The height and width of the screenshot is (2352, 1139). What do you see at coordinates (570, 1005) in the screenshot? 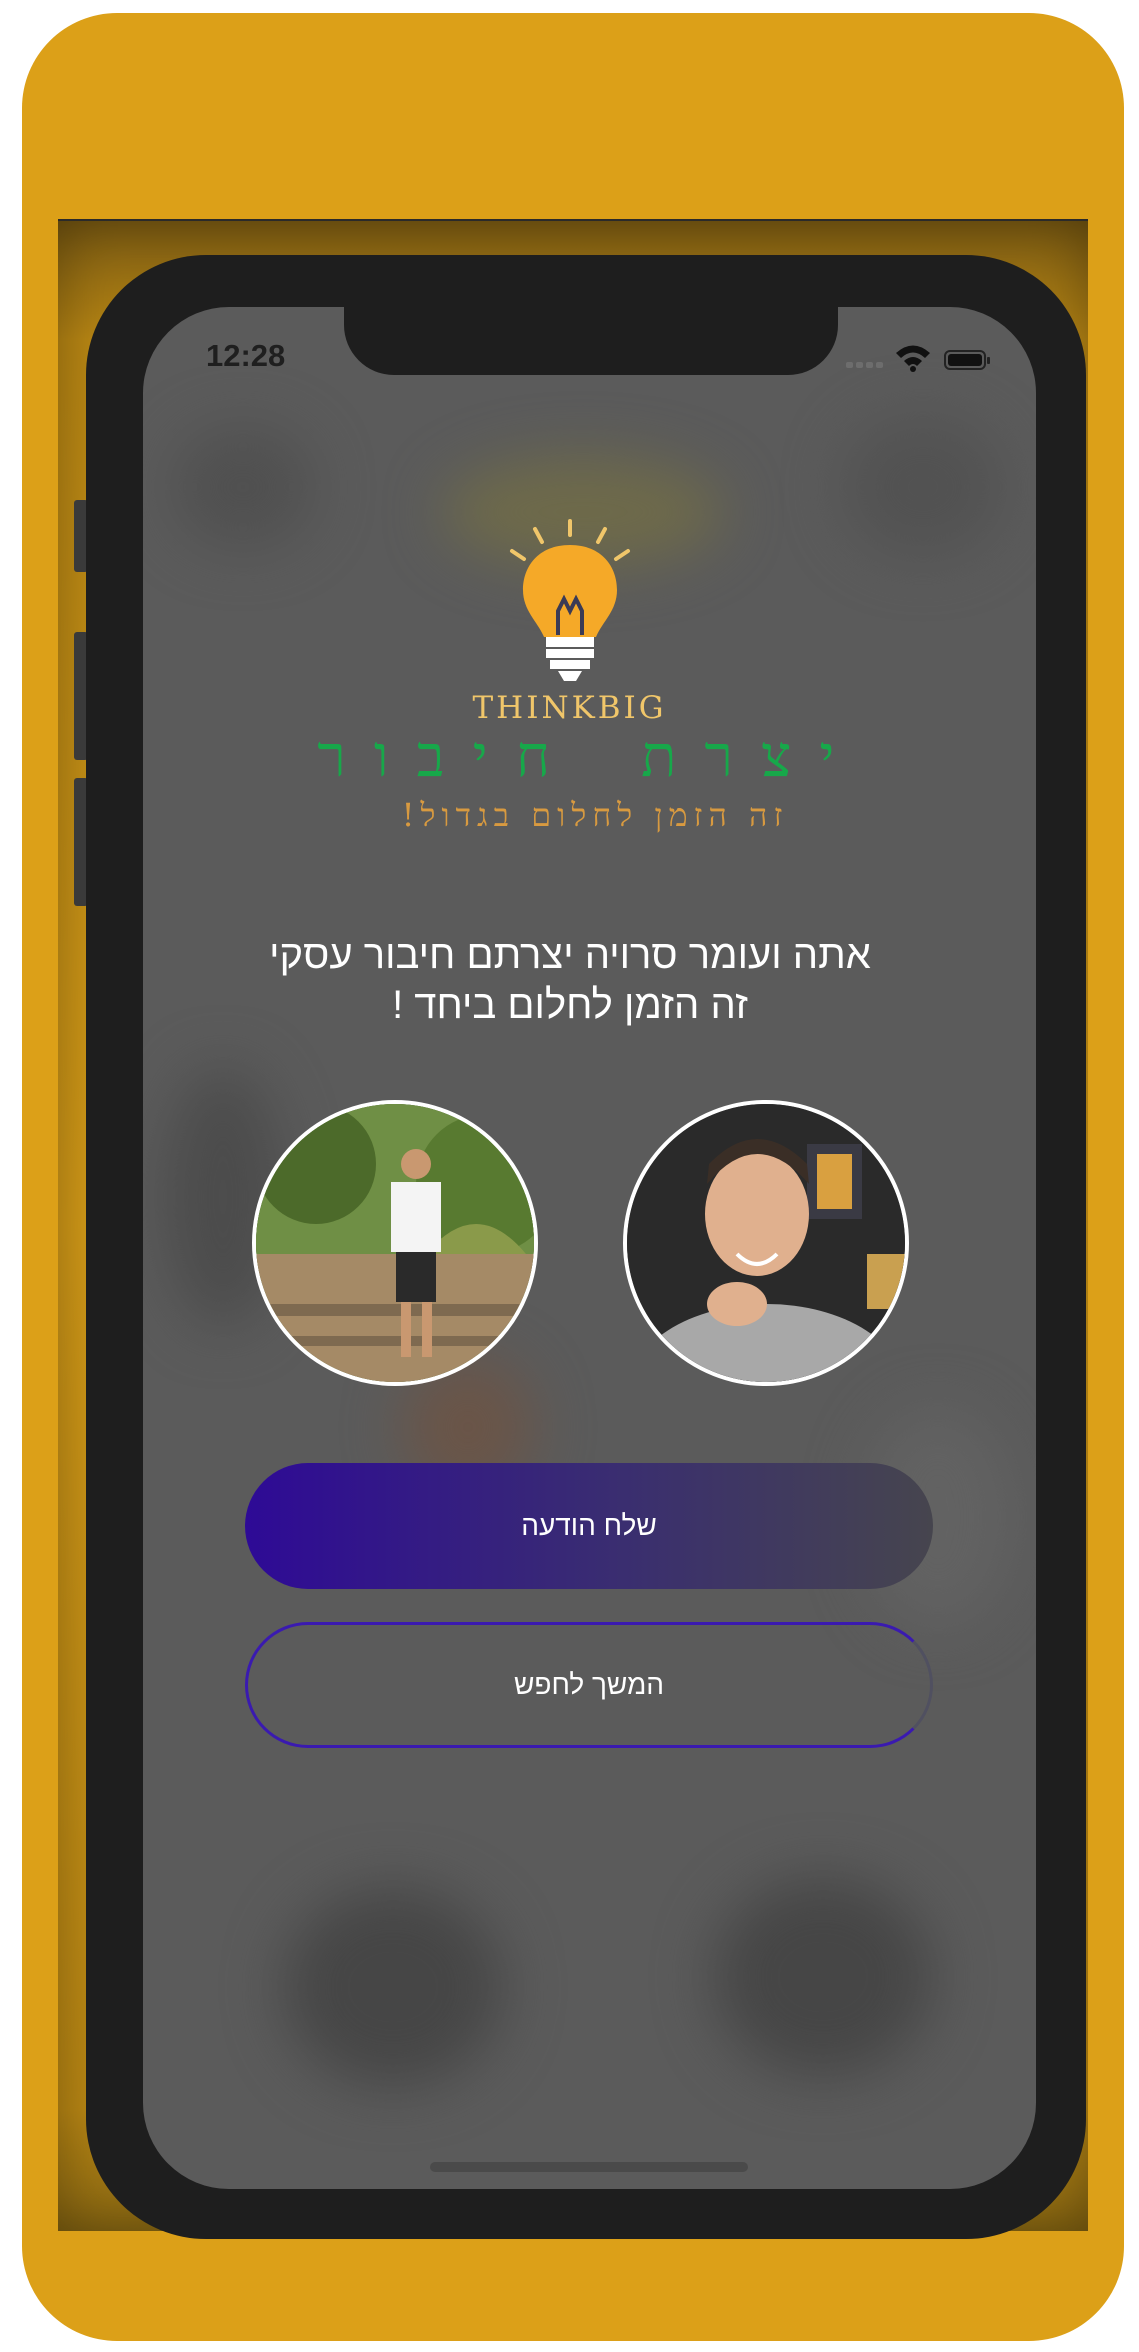
I see `match-message-line2: זה הזמן לחלום ביחד !` at bounding box center [570, 1005].